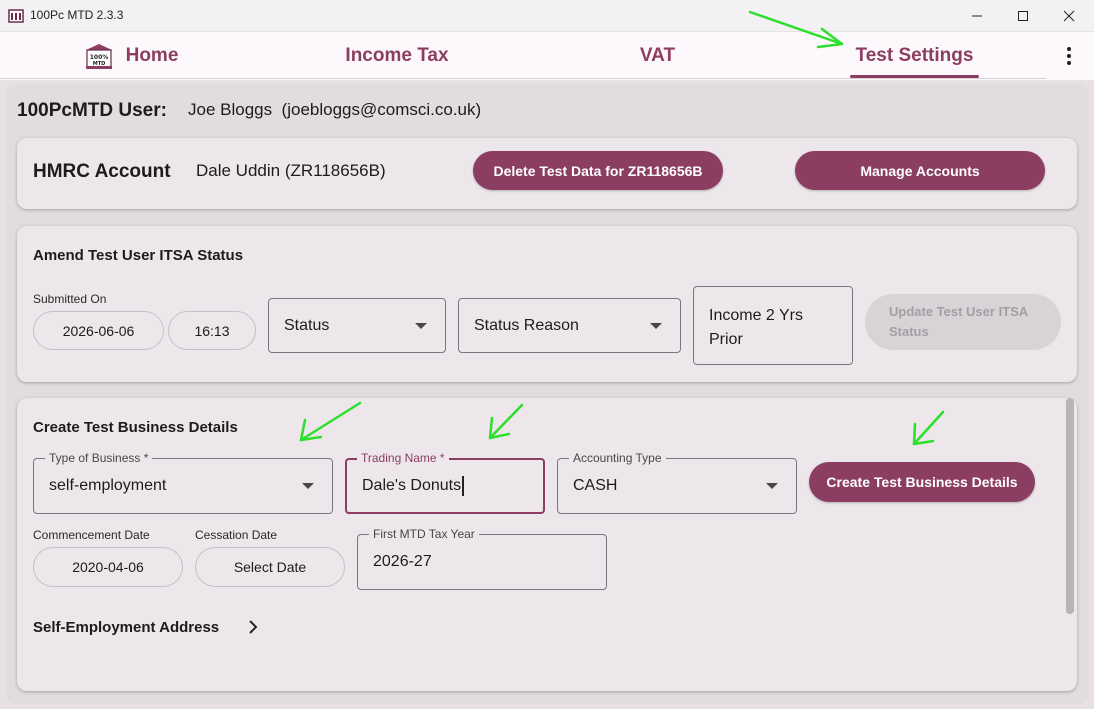  I want to click on type-of-business-label: Type of Business *, so click(99, 458).